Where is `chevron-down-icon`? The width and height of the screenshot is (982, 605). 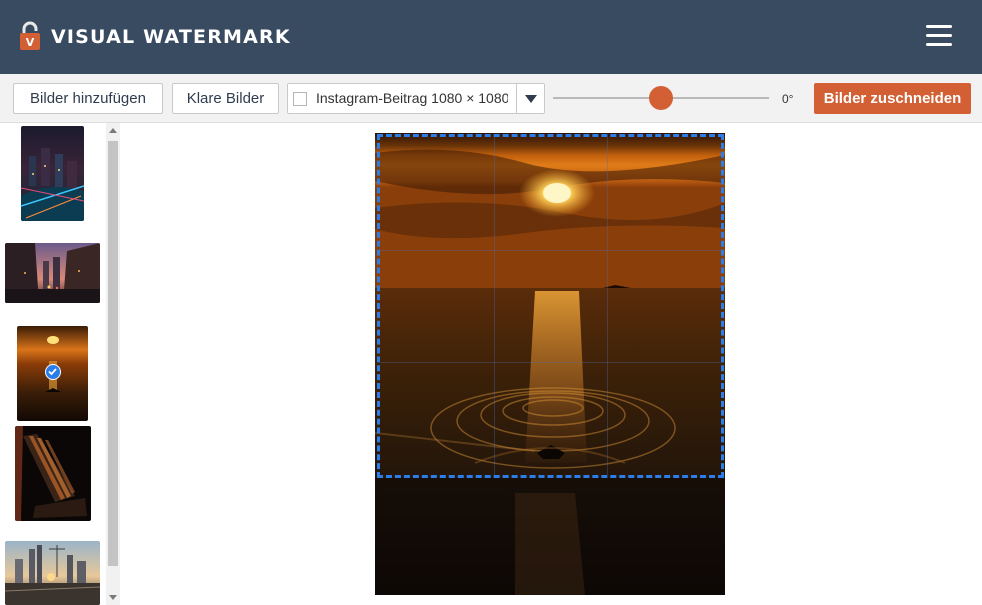
chevron-down-icon is located at coordinates (530, 98).